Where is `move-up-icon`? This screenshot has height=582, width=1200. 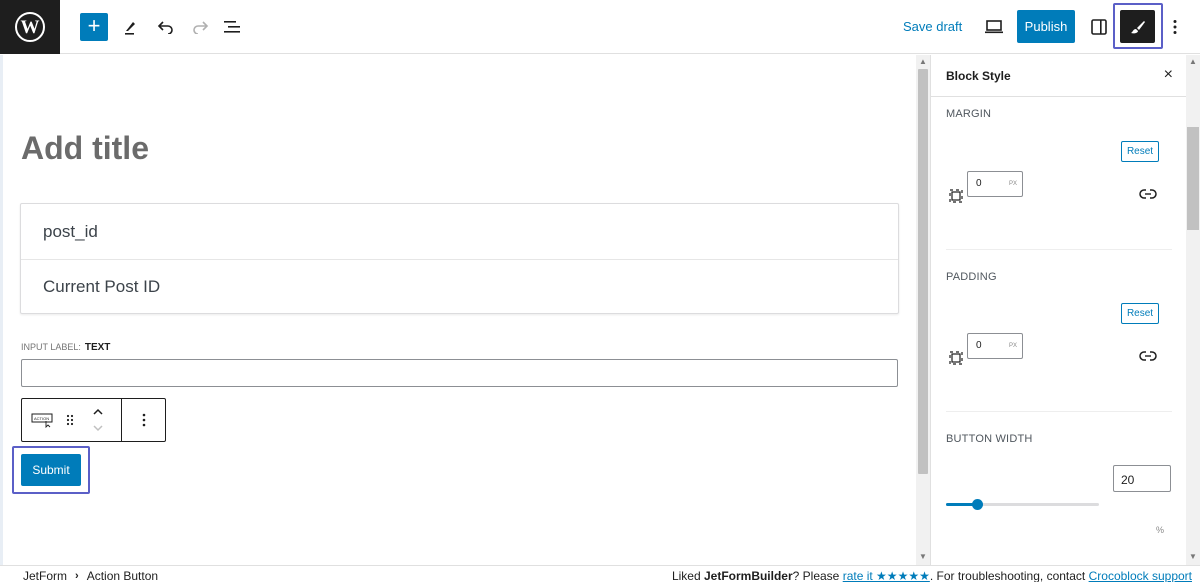 move-up-icon is located at coordinates (98, 412).